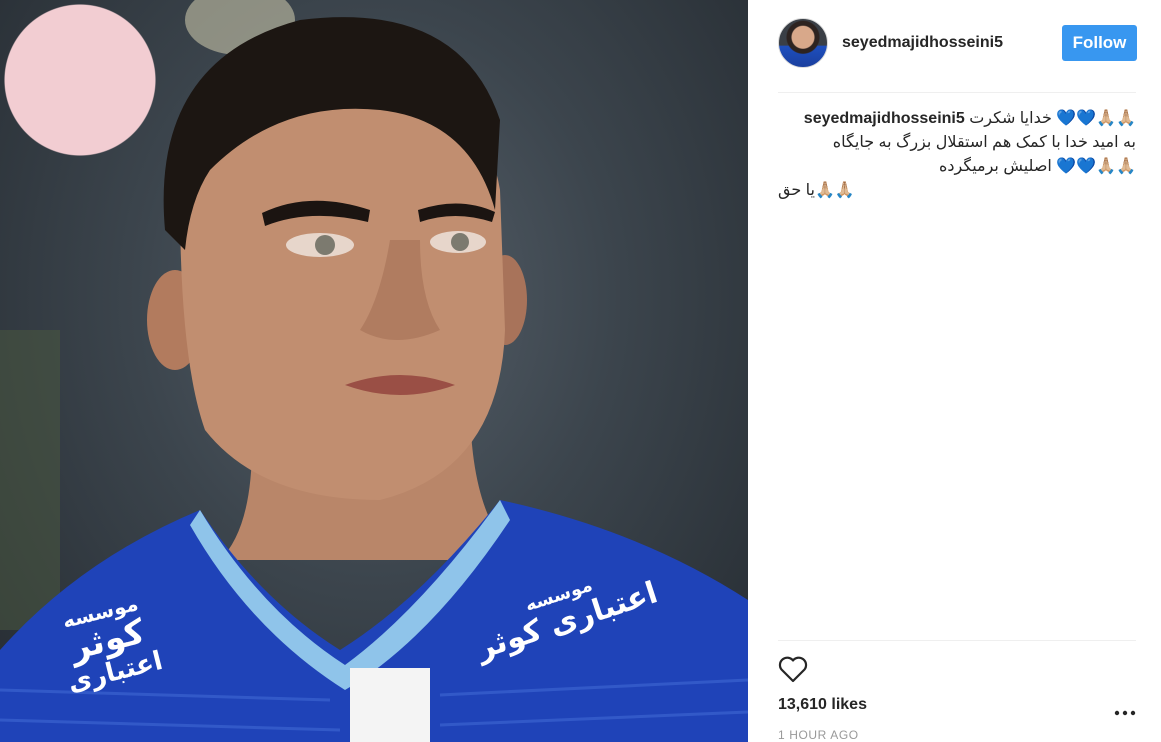 The width and height of the screenshot is (1161, 742). Describe the element at coordinates (957, 640) in the screenshot. I see `actions-divider` at that location.